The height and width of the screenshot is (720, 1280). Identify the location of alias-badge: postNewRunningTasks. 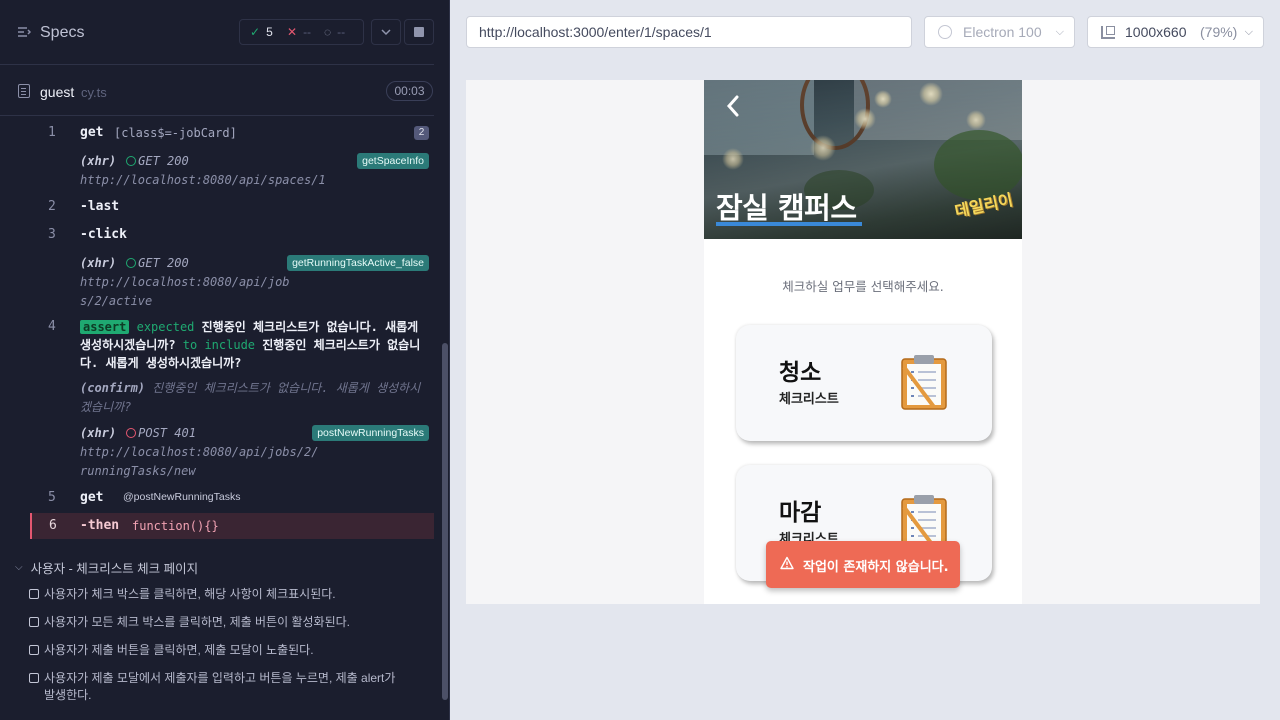
(370, 433).